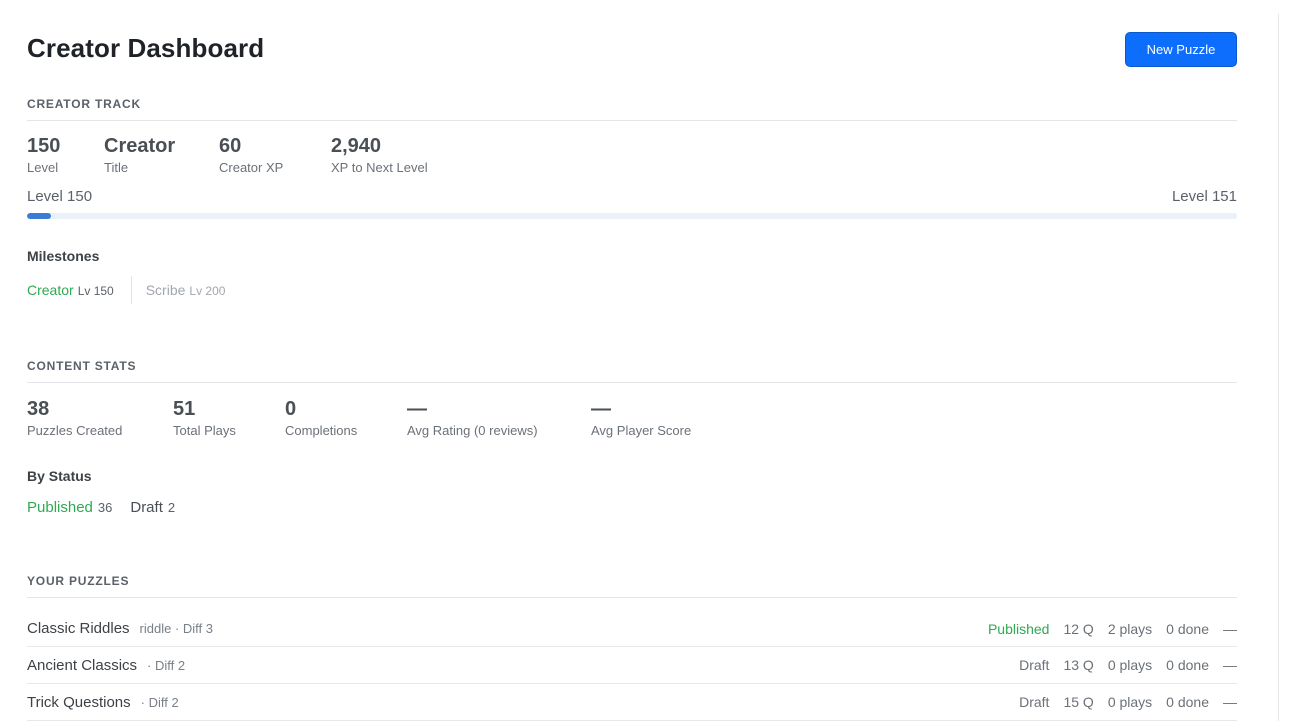  What do you see at coordinates (275, 155) in the screenshot?
I see `stat-creator-xp: 60 Creator XP` at bounding box center [275, 155].